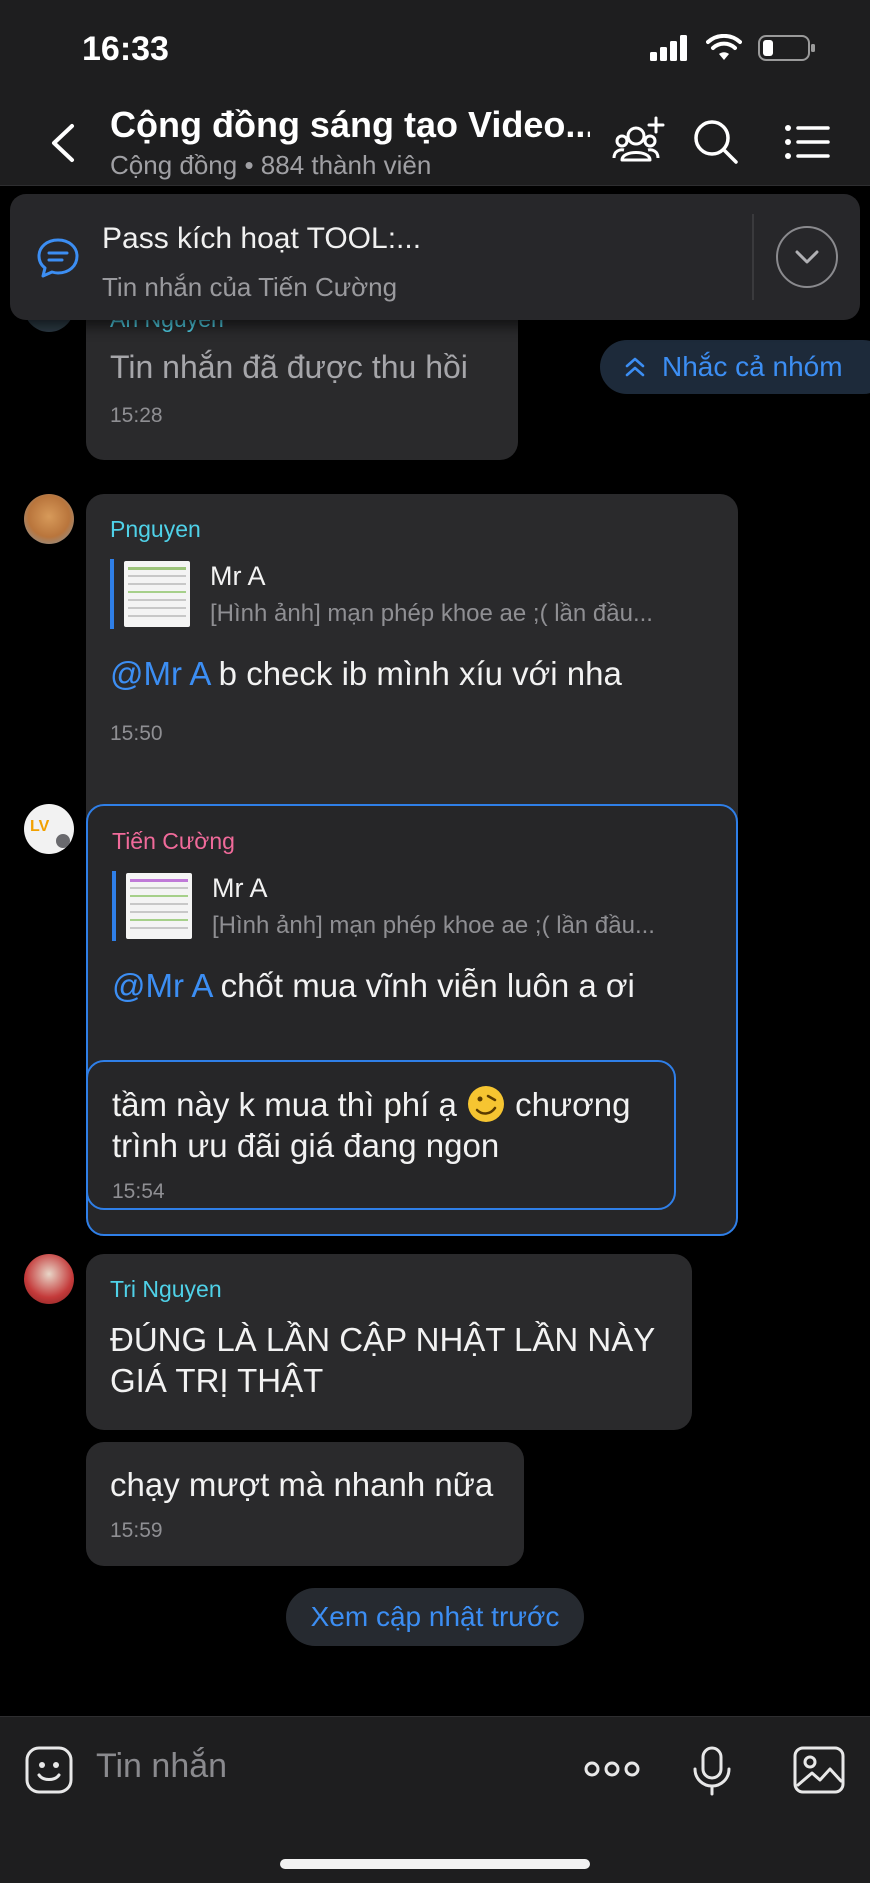 The image size is (870, 1883). I want to click on image-icon, so click(819, 1770).